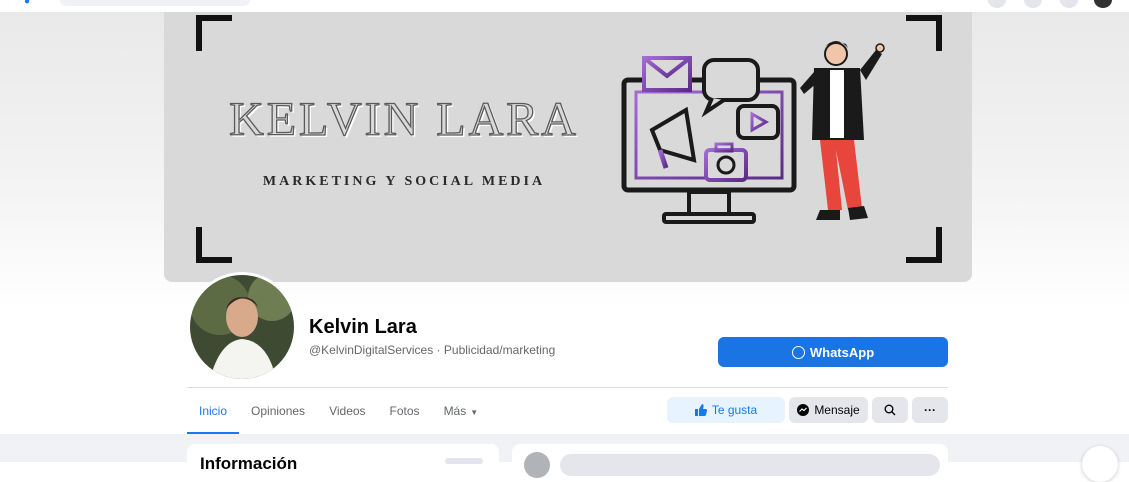 This screenshot has width=1129, height=482. I want to click on profile-name: Kelvin Lara, so click(363, 327).